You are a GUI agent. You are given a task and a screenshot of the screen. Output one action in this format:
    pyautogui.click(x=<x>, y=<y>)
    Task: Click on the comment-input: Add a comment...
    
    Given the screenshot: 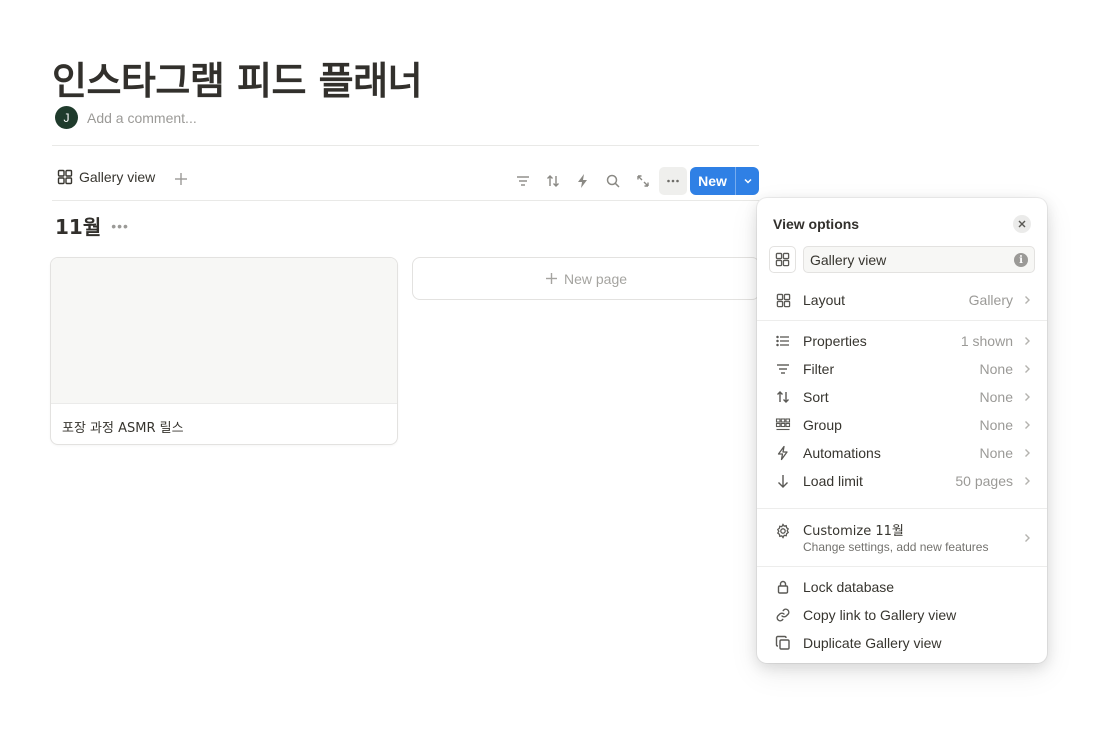 What is the action you would take?
    pyautogui.click(x=142, y=118)
    